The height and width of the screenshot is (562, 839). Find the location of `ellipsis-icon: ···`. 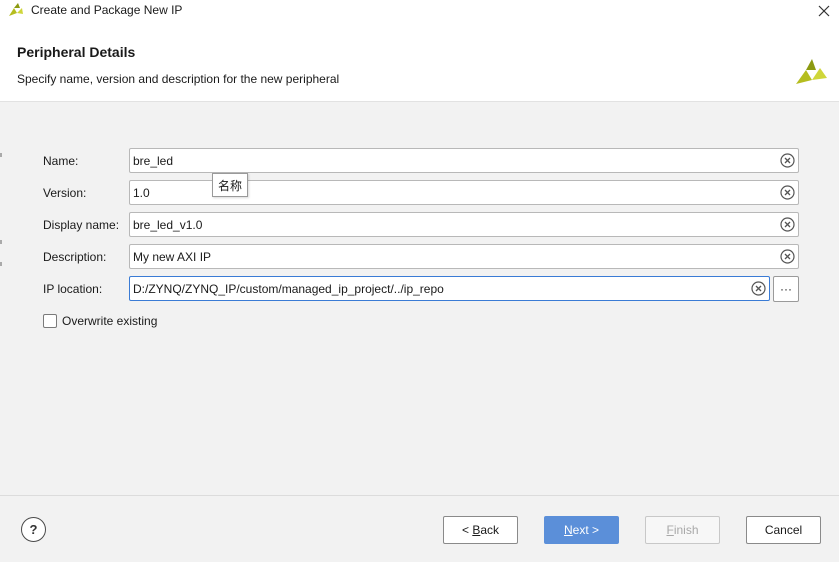

ellipsis-icon: ··· is located at coordinates (786, 289).